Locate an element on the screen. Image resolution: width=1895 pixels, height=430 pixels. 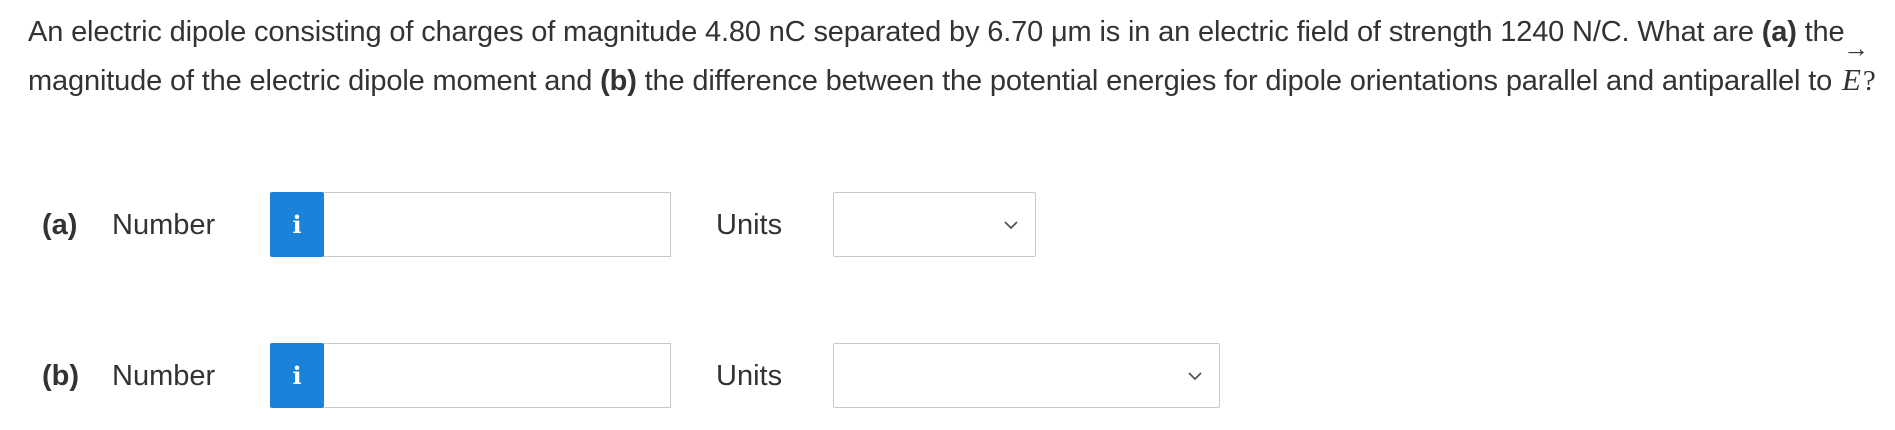
number-input-b is located at coordinates (497, 375).